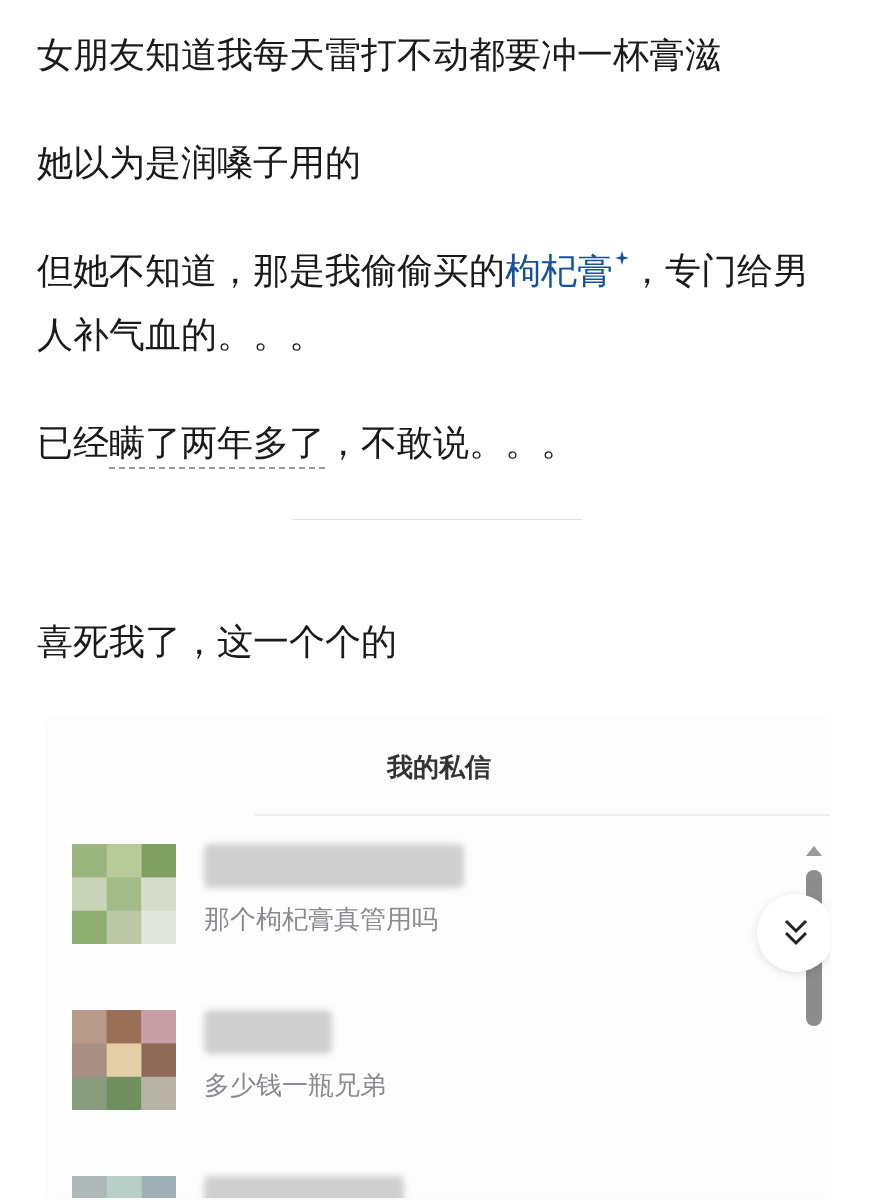 This screenshot has height=1200, width=873. I want to click on scroll-down-button, so click(793, 933).